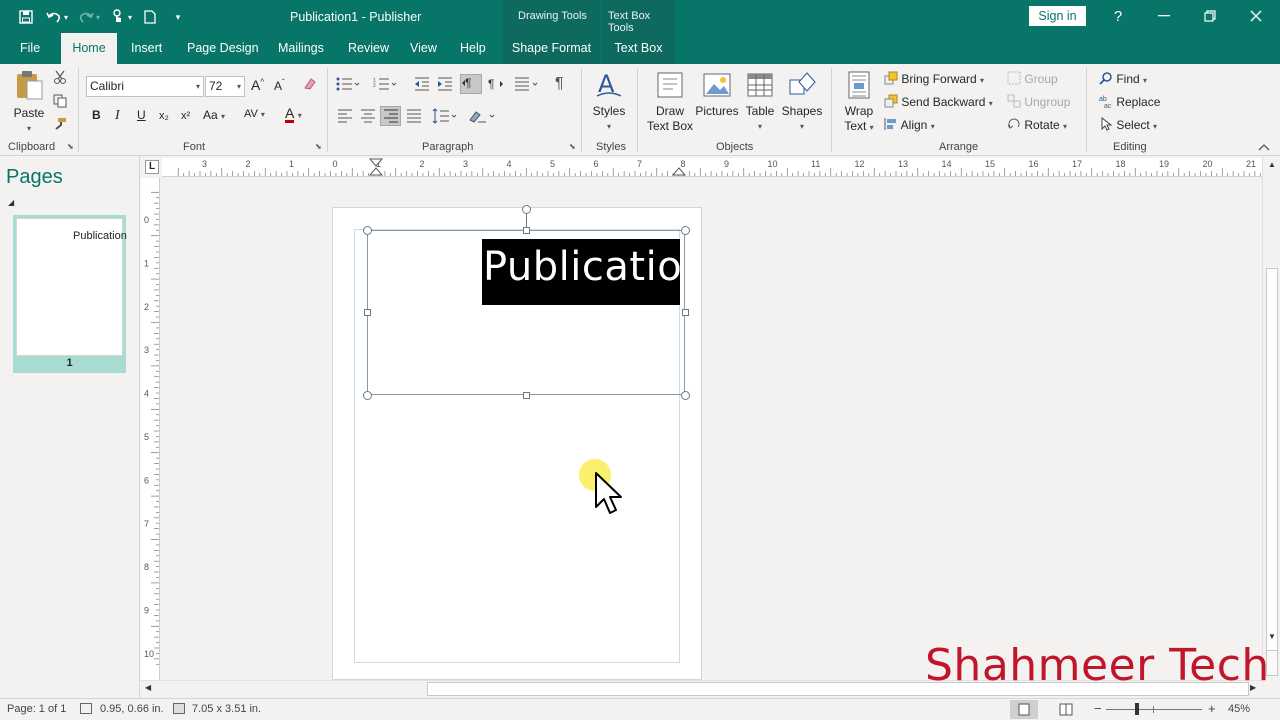 The width and height of the screenshot is (1280, 720). What do you see at coordinates (559, 84) in the screenshot?
I see `show-paragraph-marks-button: ¶` at bounding box center [559, 84].